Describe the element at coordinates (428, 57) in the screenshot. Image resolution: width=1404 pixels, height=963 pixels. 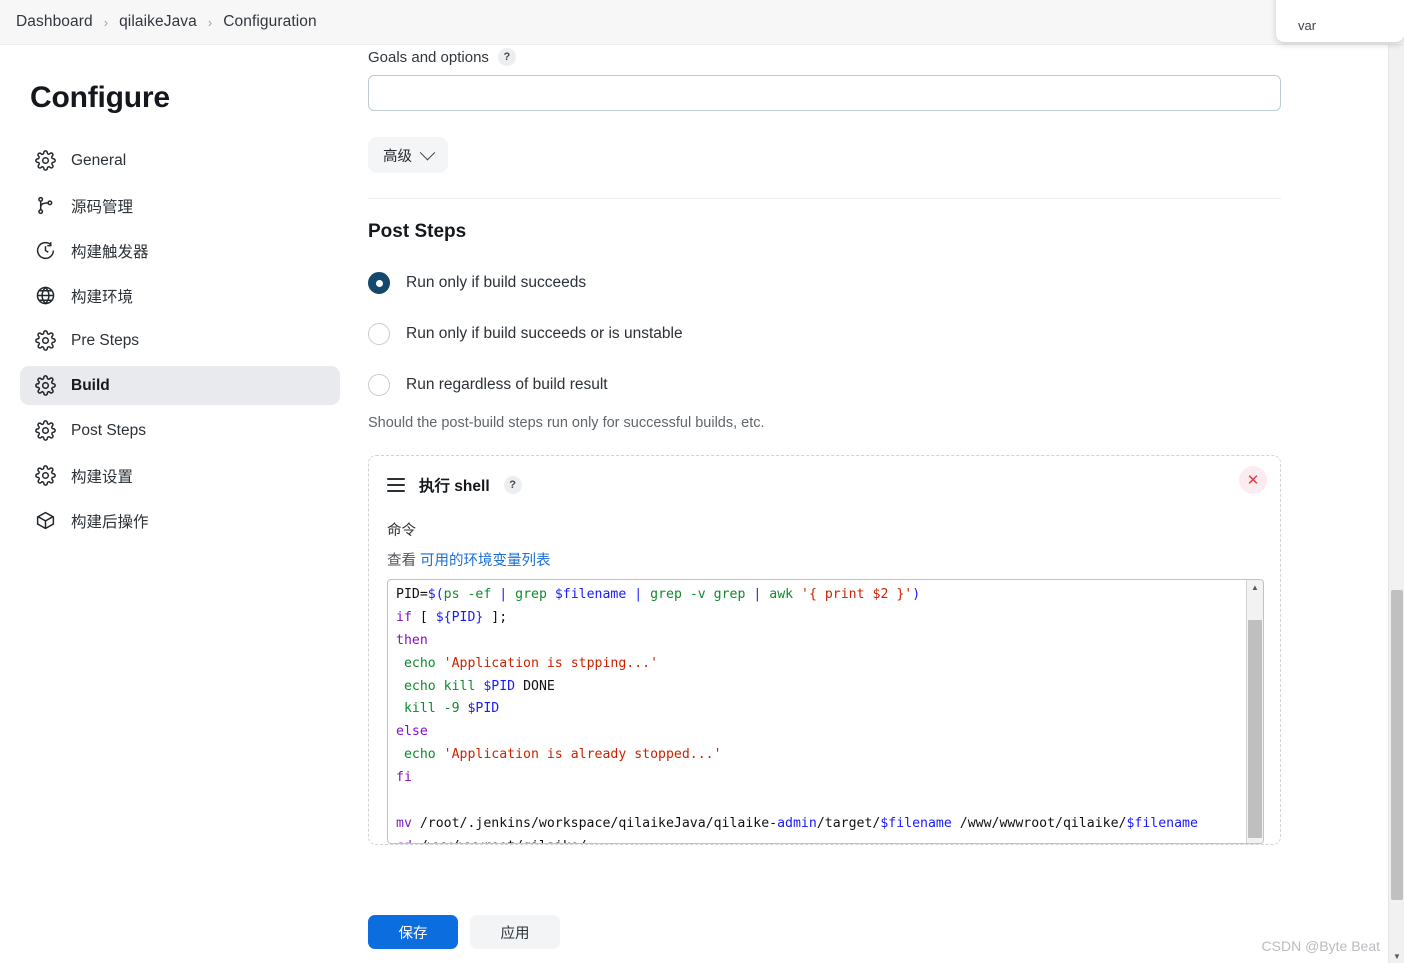
I see `goals-label-text: Goals and options` at that location.